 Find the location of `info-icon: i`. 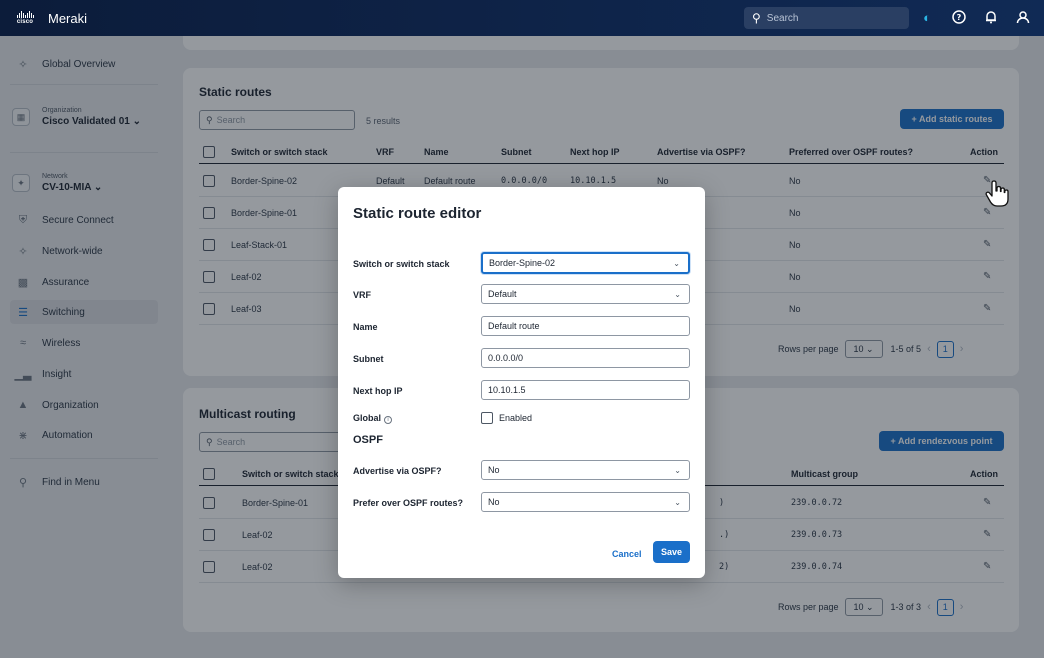

info-icon: i is located at coordinates (388, 420).